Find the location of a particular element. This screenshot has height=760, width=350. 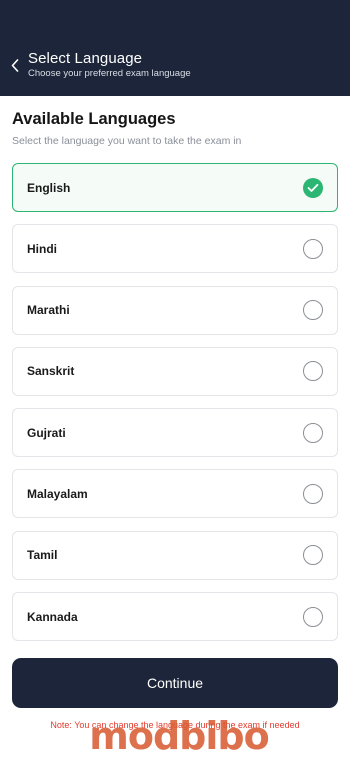

language-label: Tamil is located at coordinates (42, 555).